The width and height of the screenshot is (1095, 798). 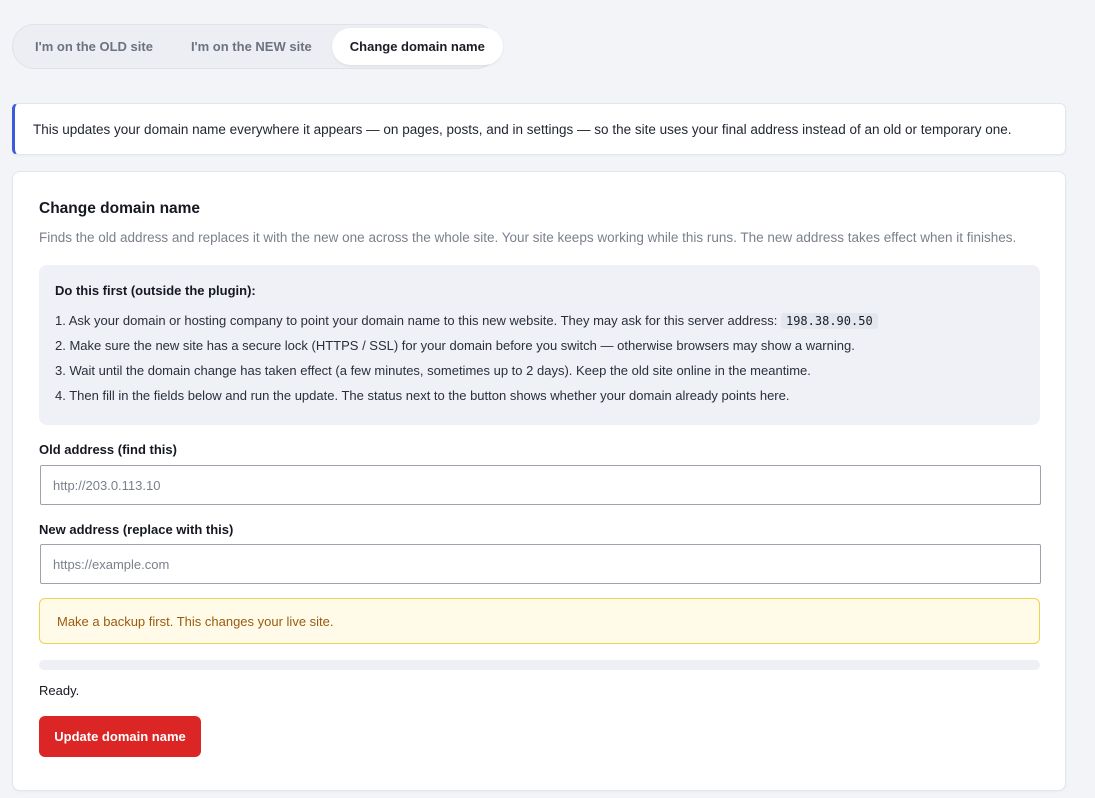 I want to click on card-title: Change domain name, so click(x=120, y=208).